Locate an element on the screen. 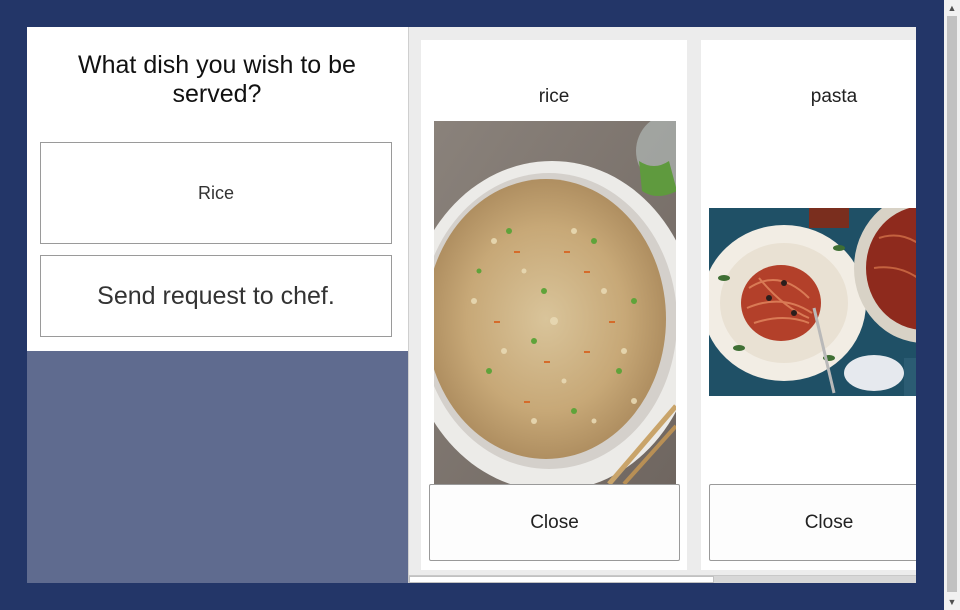 This screenshot has width=960, height=610. scroll-down-arrow-icon: ▼ is located at coordinates (952, 602).